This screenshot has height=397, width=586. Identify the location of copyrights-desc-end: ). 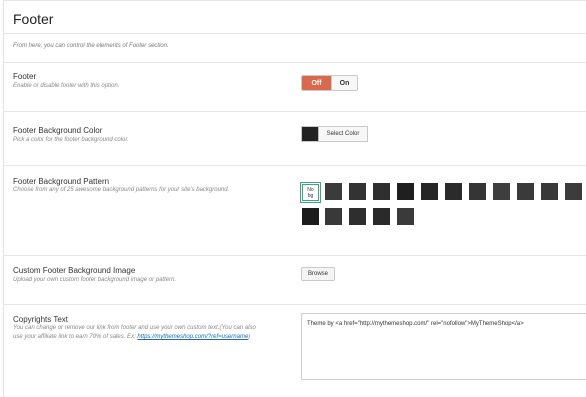
(249, 337).